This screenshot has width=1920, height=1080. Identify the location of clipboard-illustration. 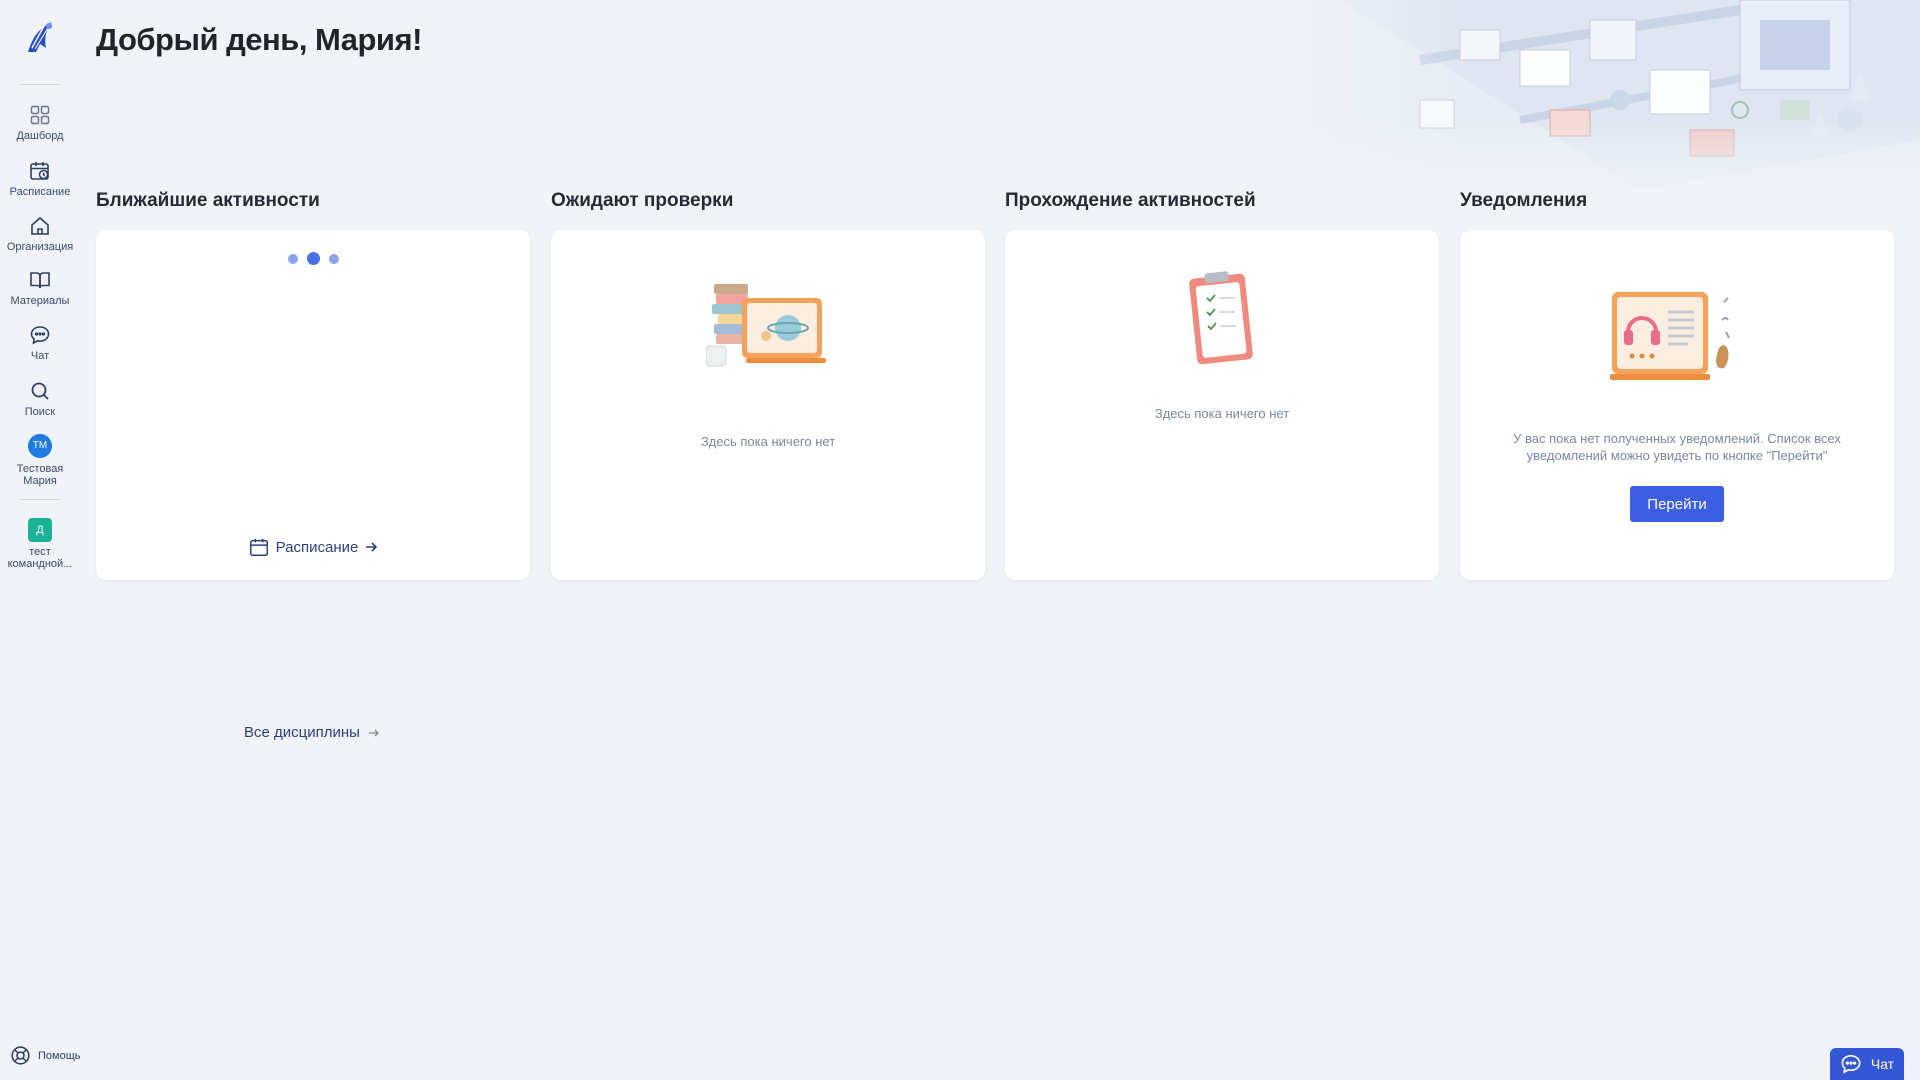
(1221, 318).